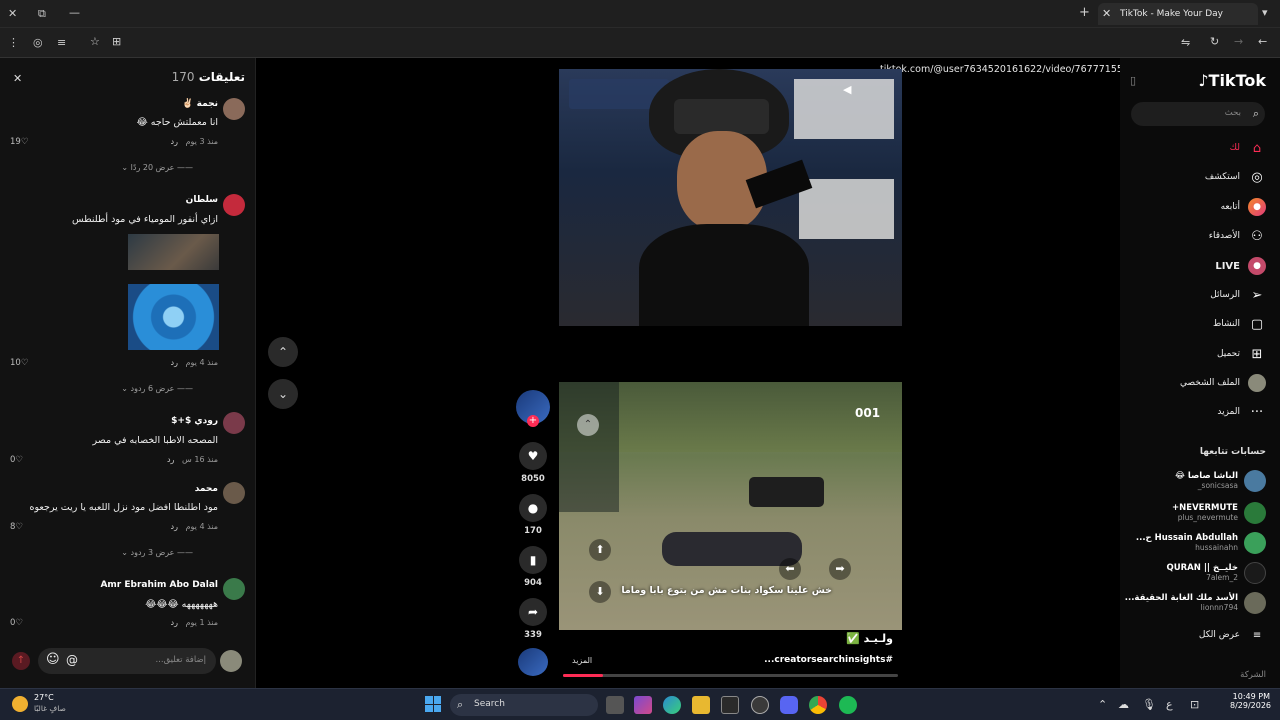 This screenshot has width=1280, height=720. Describe the element at coordinates (16, 527) in the screenshot. I see `like-count: 8♡` at that location.